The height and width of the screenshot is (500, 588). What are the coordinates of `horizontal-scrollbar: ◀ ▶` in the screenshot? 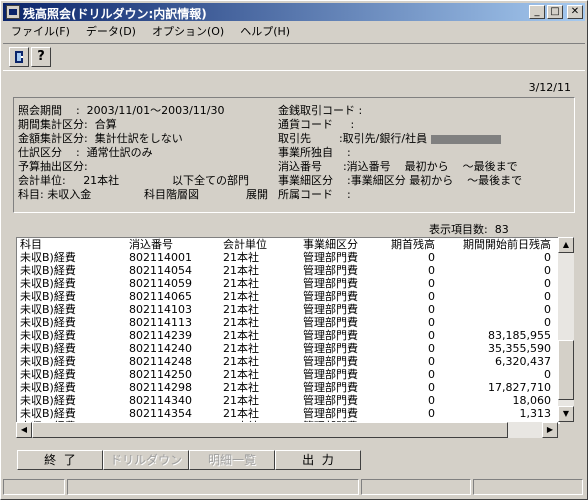 It's located at (287, 430).